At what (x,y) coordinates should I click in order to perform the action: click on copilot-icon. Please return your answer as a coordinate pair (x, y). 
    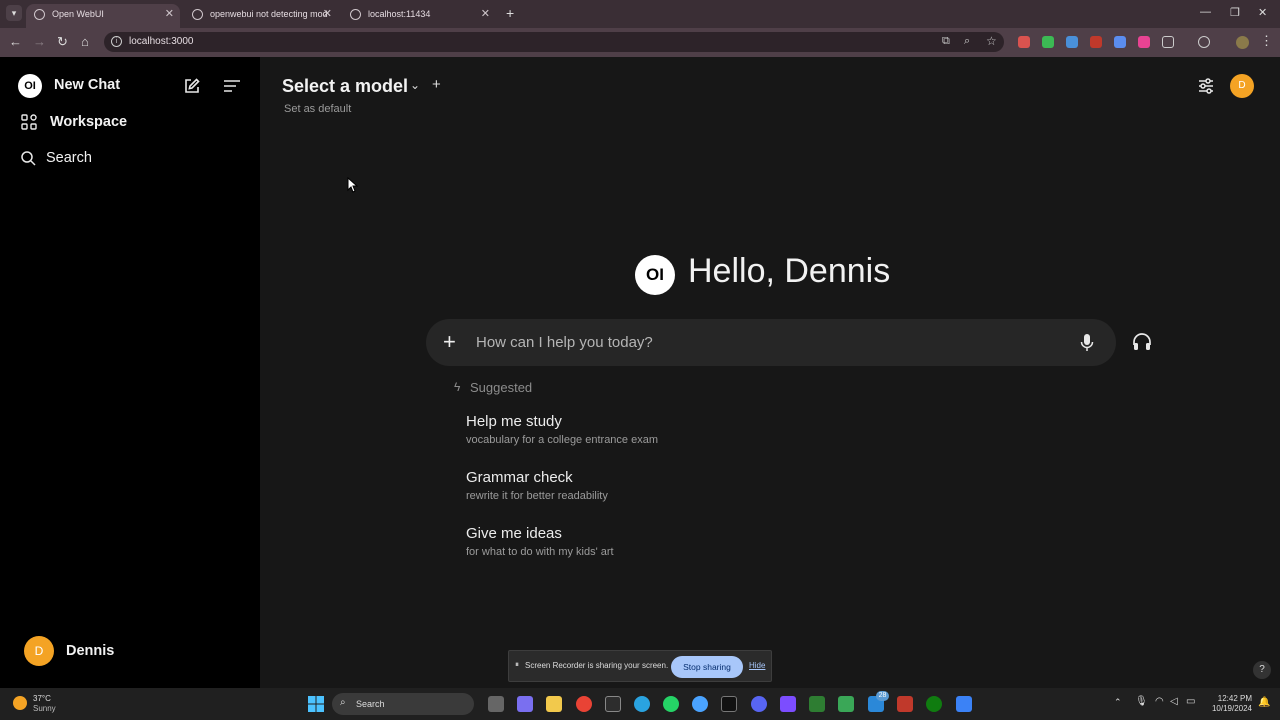
    Looking at the image, I should click on (525, 704).